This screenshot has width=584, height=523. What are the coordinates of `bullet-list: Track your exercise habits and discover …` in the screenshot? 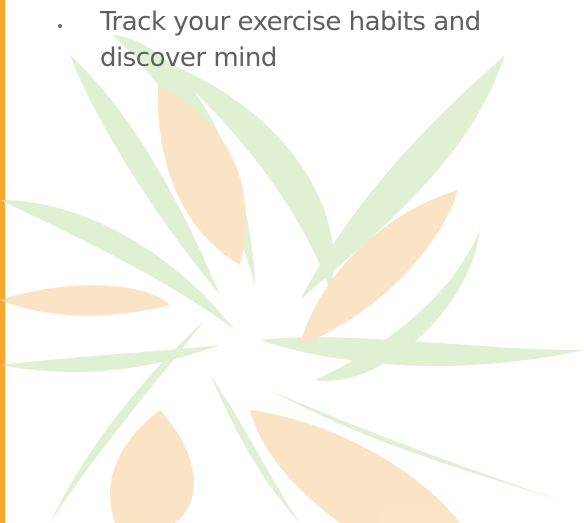 It's located at (292, 38).